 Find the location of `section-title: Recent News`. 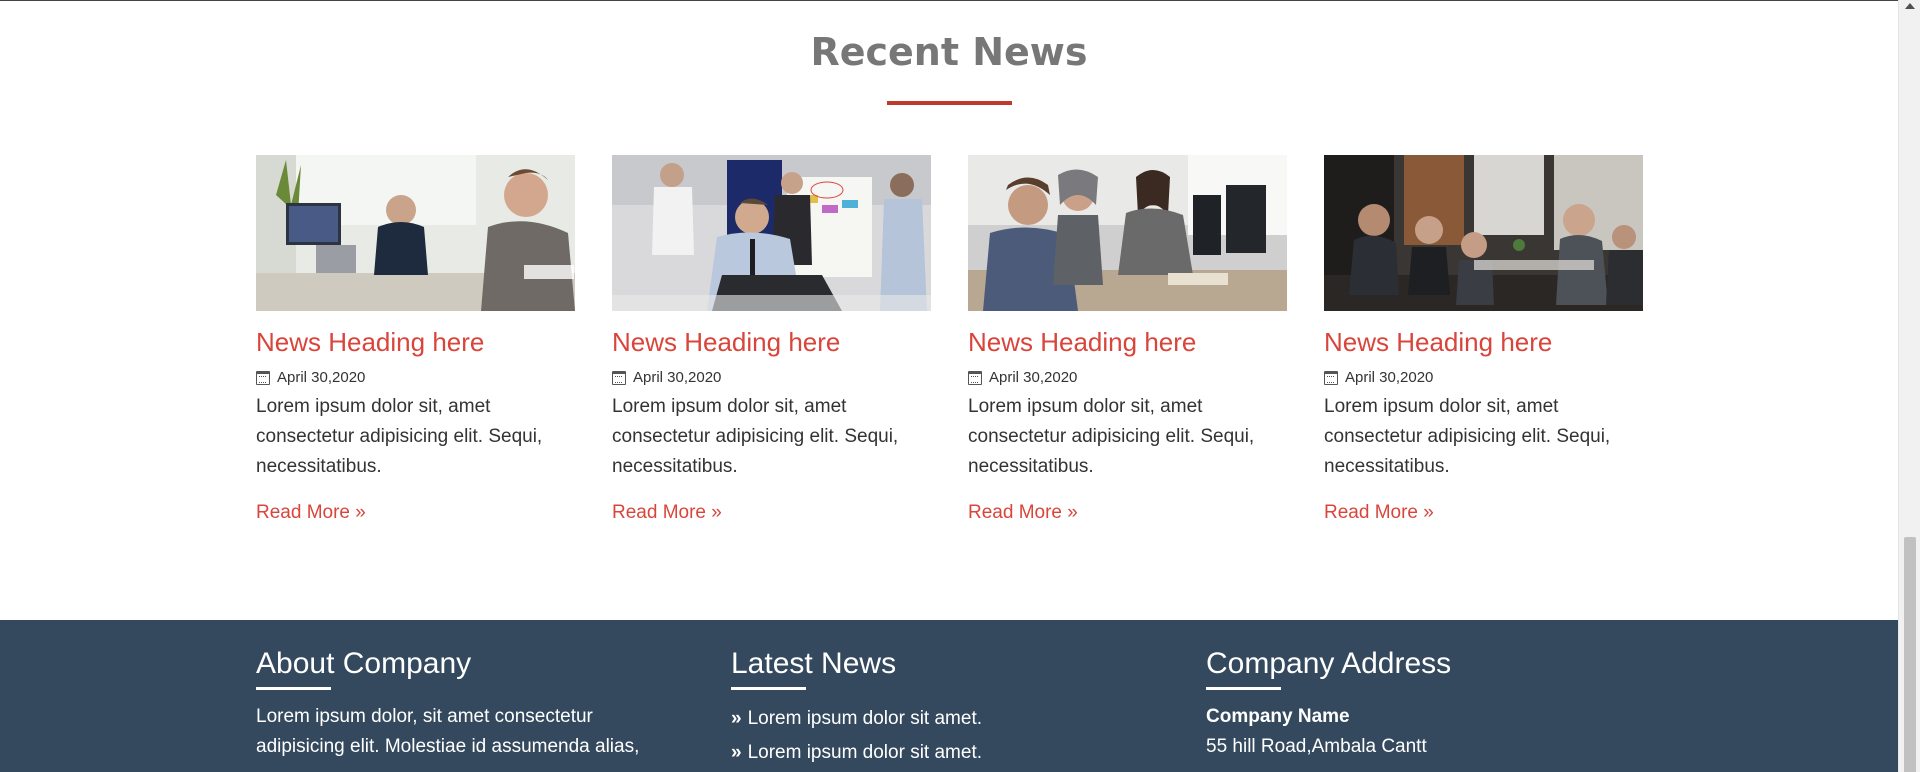

section-title: Recent News is located at coordinates (949, 52).